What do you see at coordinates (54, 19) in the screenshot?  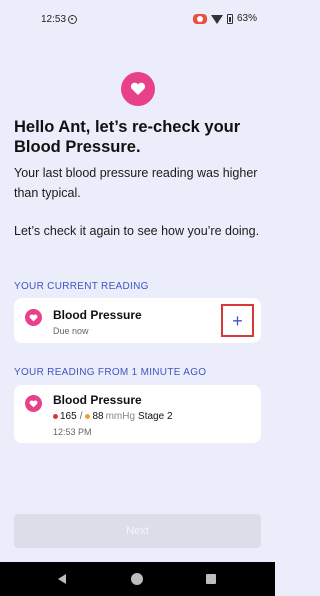 I see `status-time: 12:53` at bounding box center [54, 19].